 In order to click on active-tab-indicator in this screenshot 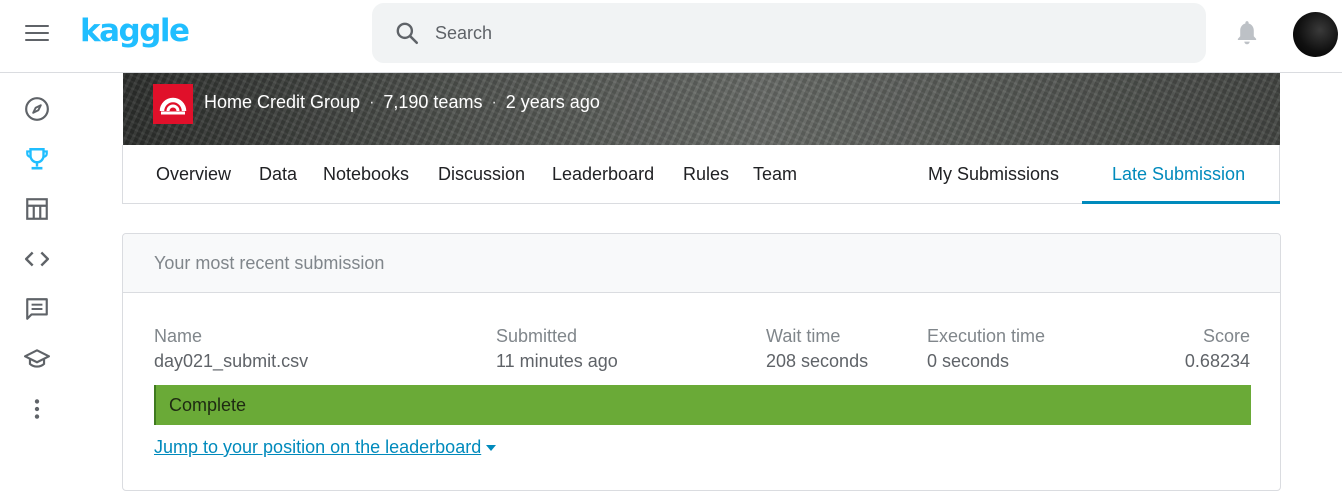, I will do `click(1181, 202)`.